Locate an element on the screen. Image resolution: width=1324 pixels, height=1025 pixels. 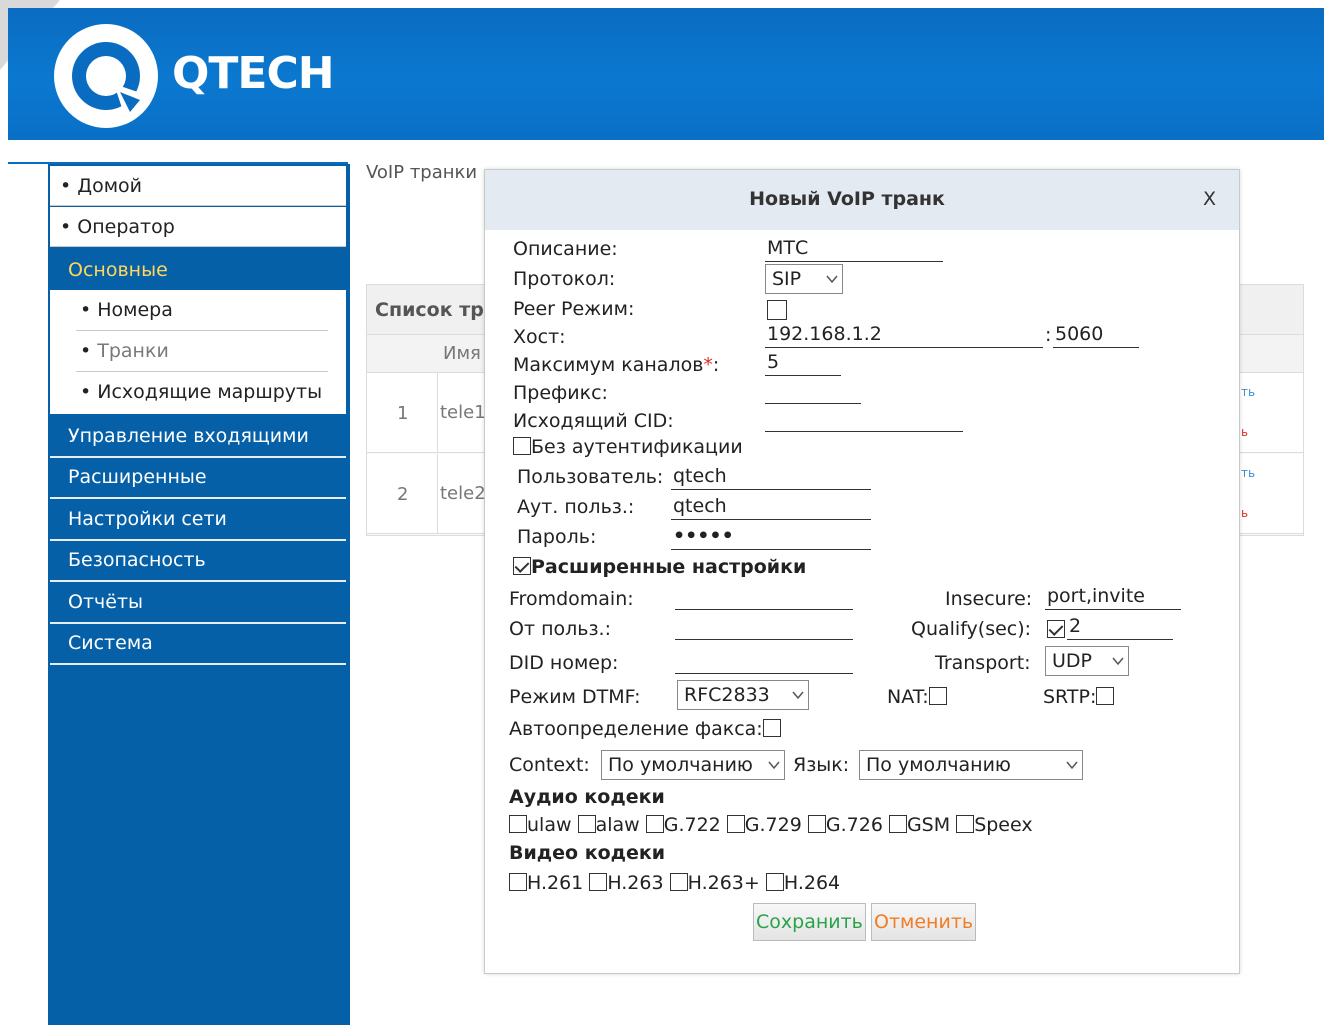
sidebar-item-security: Безопасность is located at coordinates (198, 561).